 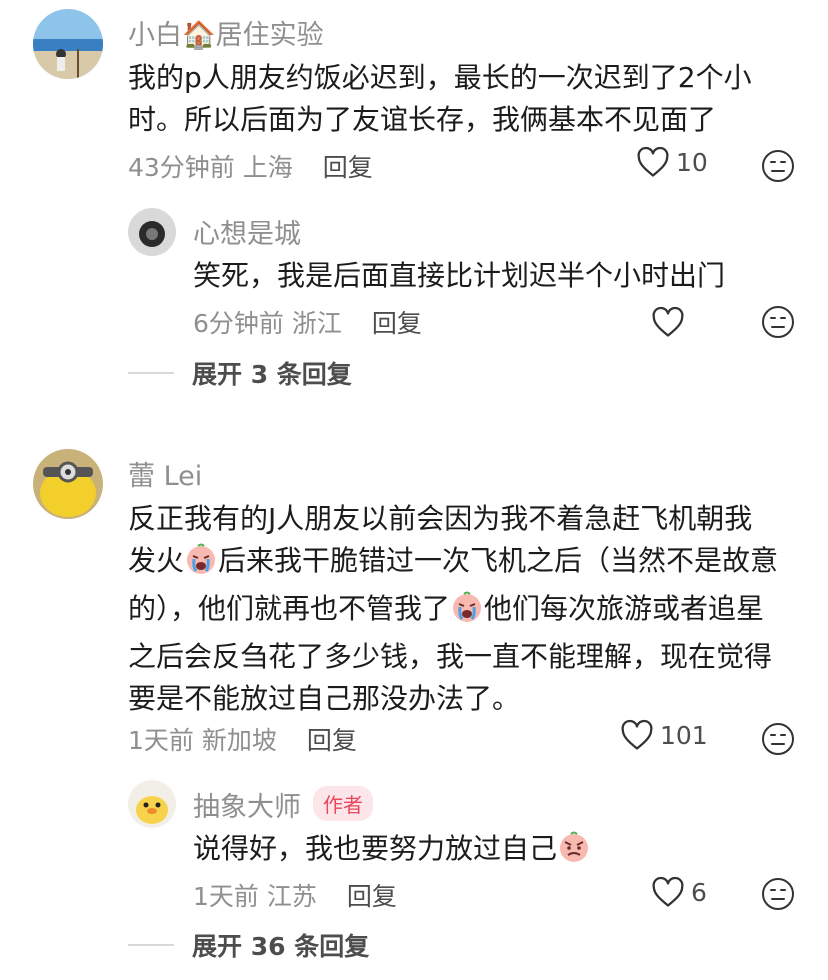 What do you see at coordinates (684, 735) in the screenshot?
I see `like-count: 101` at bounding box center [684, 735].